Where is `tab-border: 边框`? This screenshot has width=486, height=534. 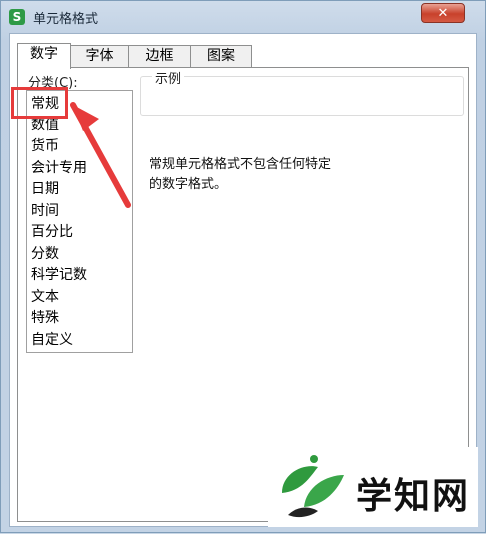
tab-border: 边框 is located at coordinates (159, 56).